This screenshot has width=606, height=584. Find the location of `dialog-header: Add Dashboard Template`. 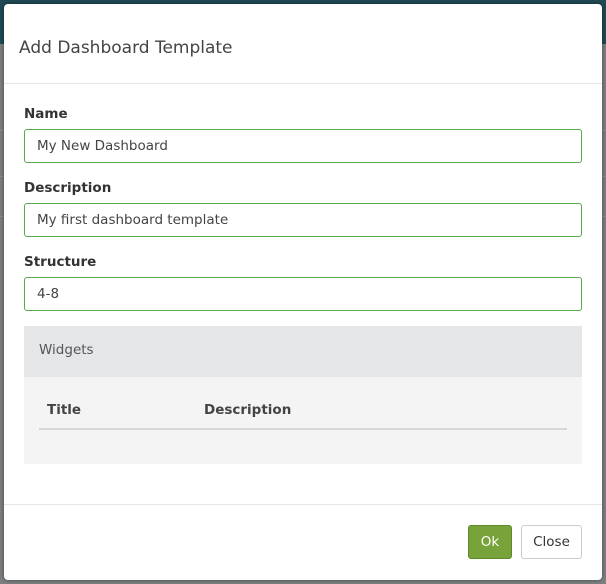

dialog-header: Add Dashboard Template is located at coordinates (303, 44).